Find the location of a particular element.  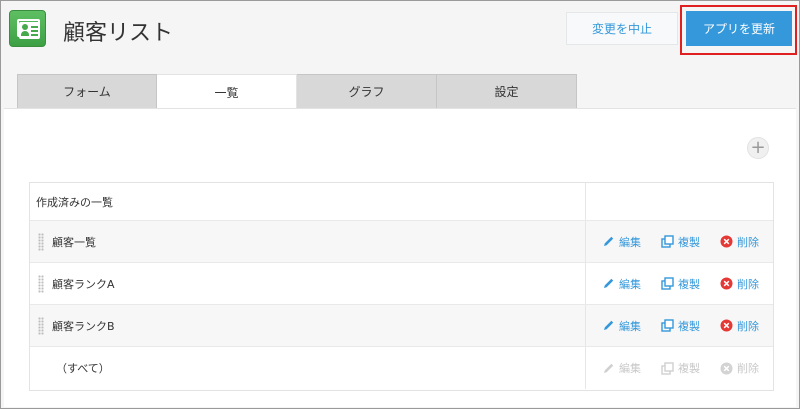

list-header-row: 作成済みの一覧 is located at coordinates (401, 202).